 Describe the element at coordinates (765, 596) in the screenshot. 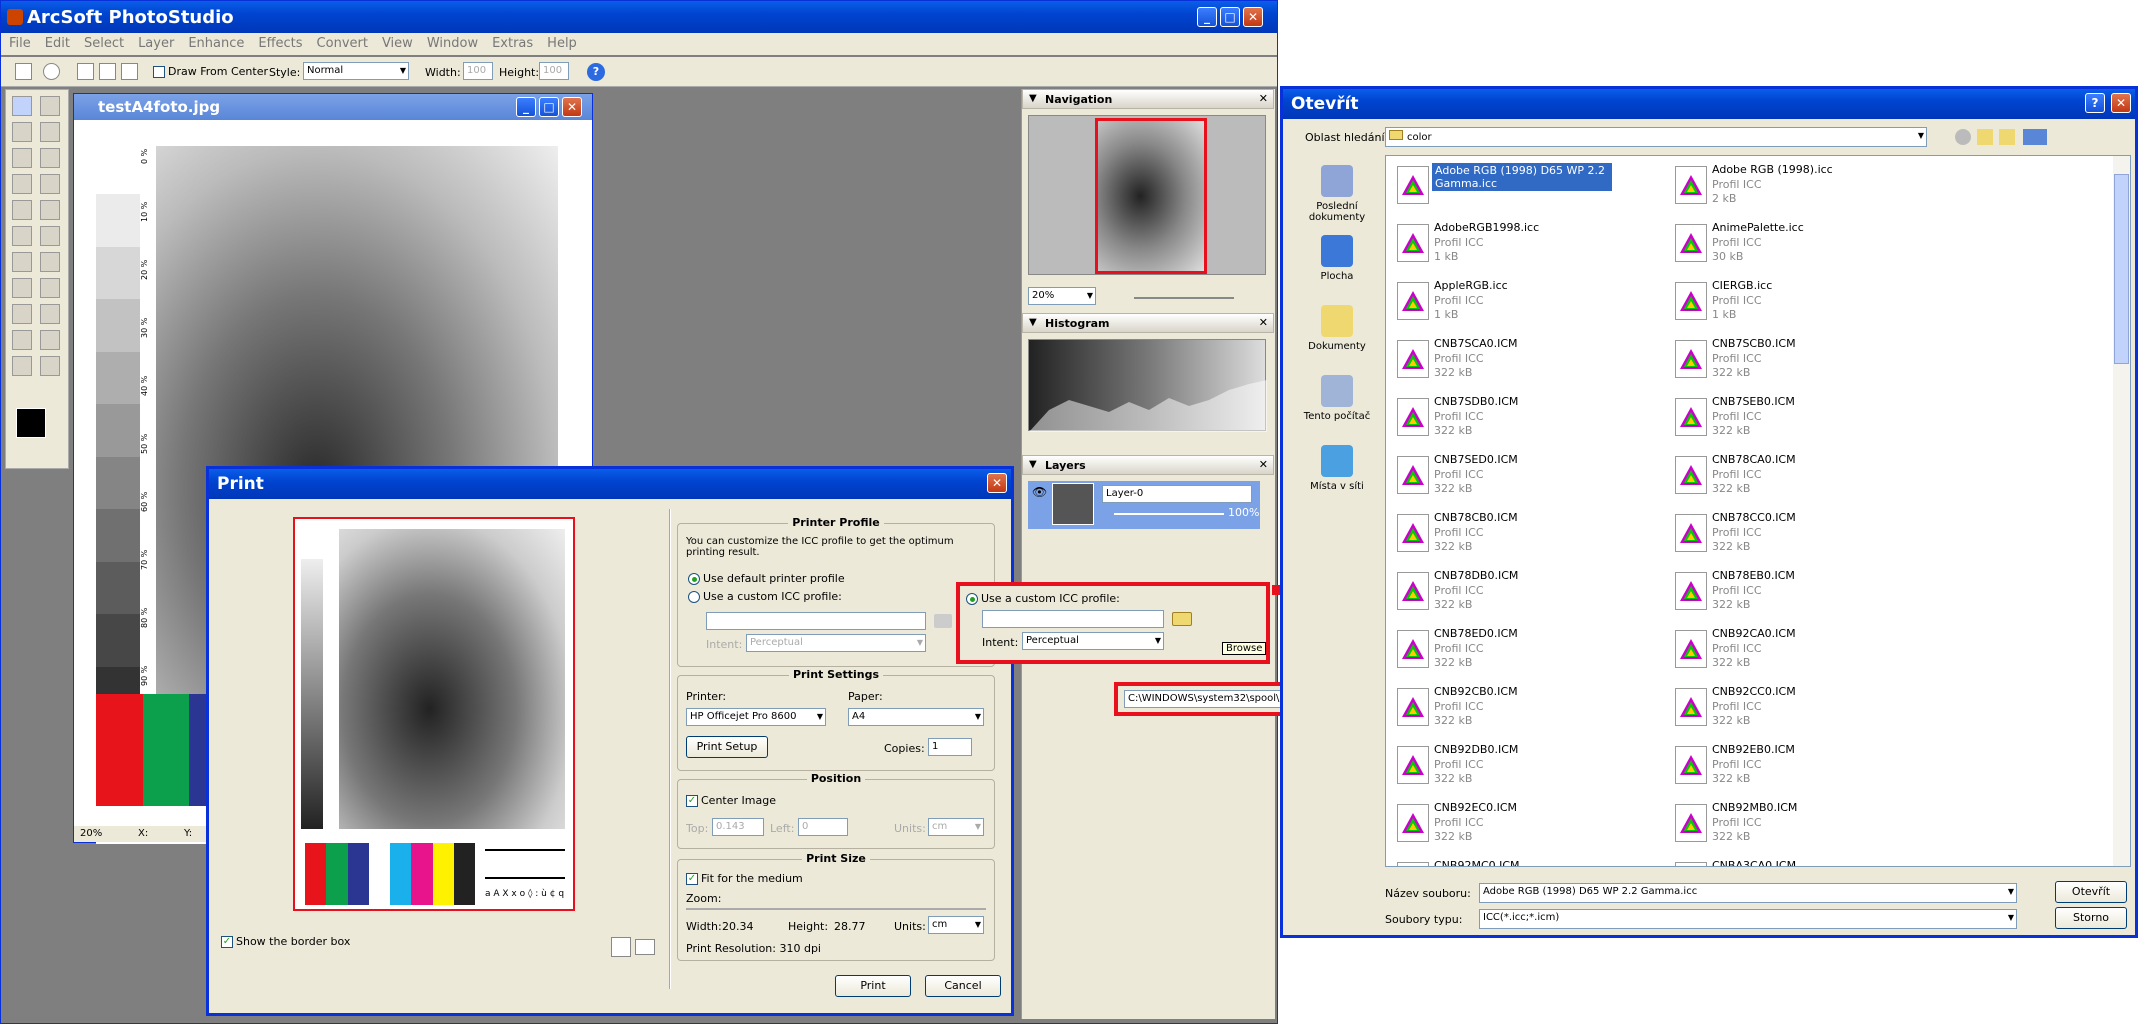

I see `custom-profile-radio: Use a custom ICC profile:` at that location.